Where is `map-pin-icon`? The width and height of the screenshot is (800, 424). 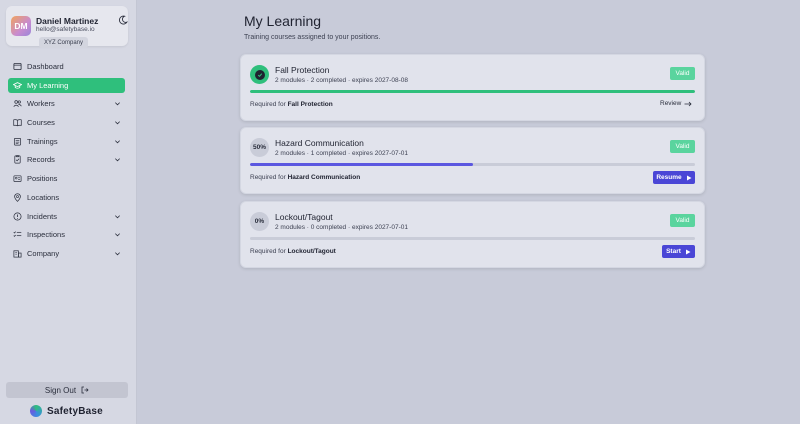
map-pin-icon is located at coordinates (17, 197).